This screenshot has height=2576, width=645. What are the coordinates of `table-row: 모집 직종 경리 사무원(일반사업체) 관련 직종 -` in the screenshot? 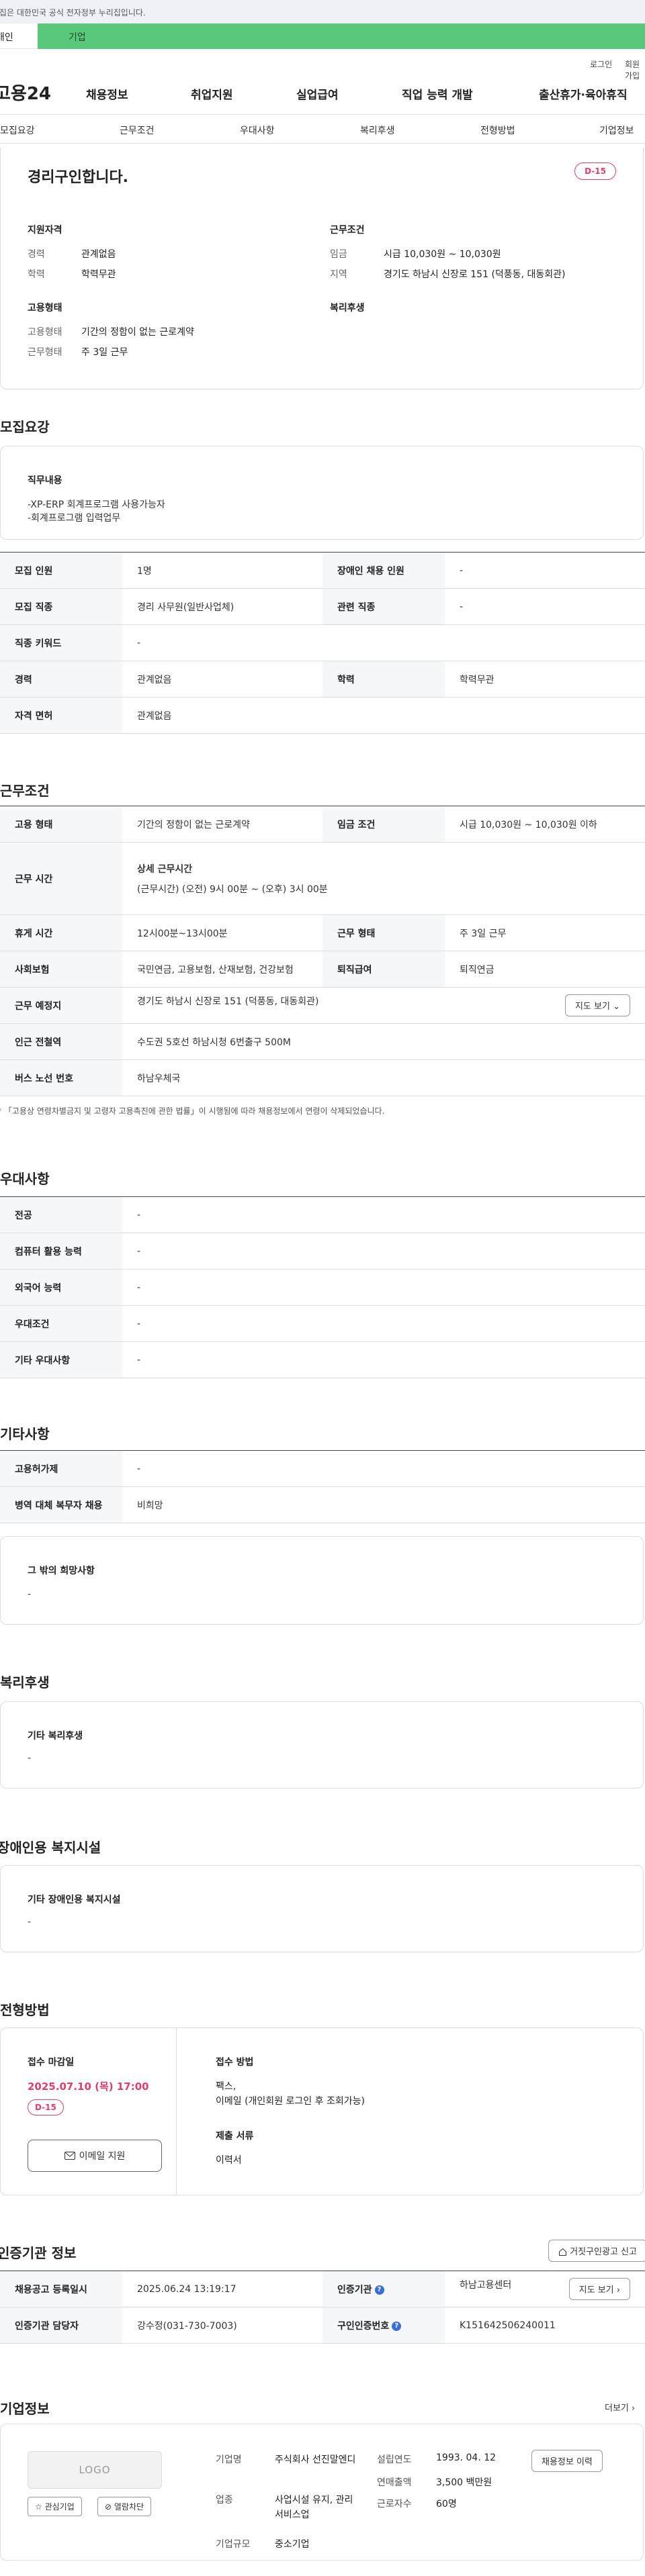 It's located at (322, 606).